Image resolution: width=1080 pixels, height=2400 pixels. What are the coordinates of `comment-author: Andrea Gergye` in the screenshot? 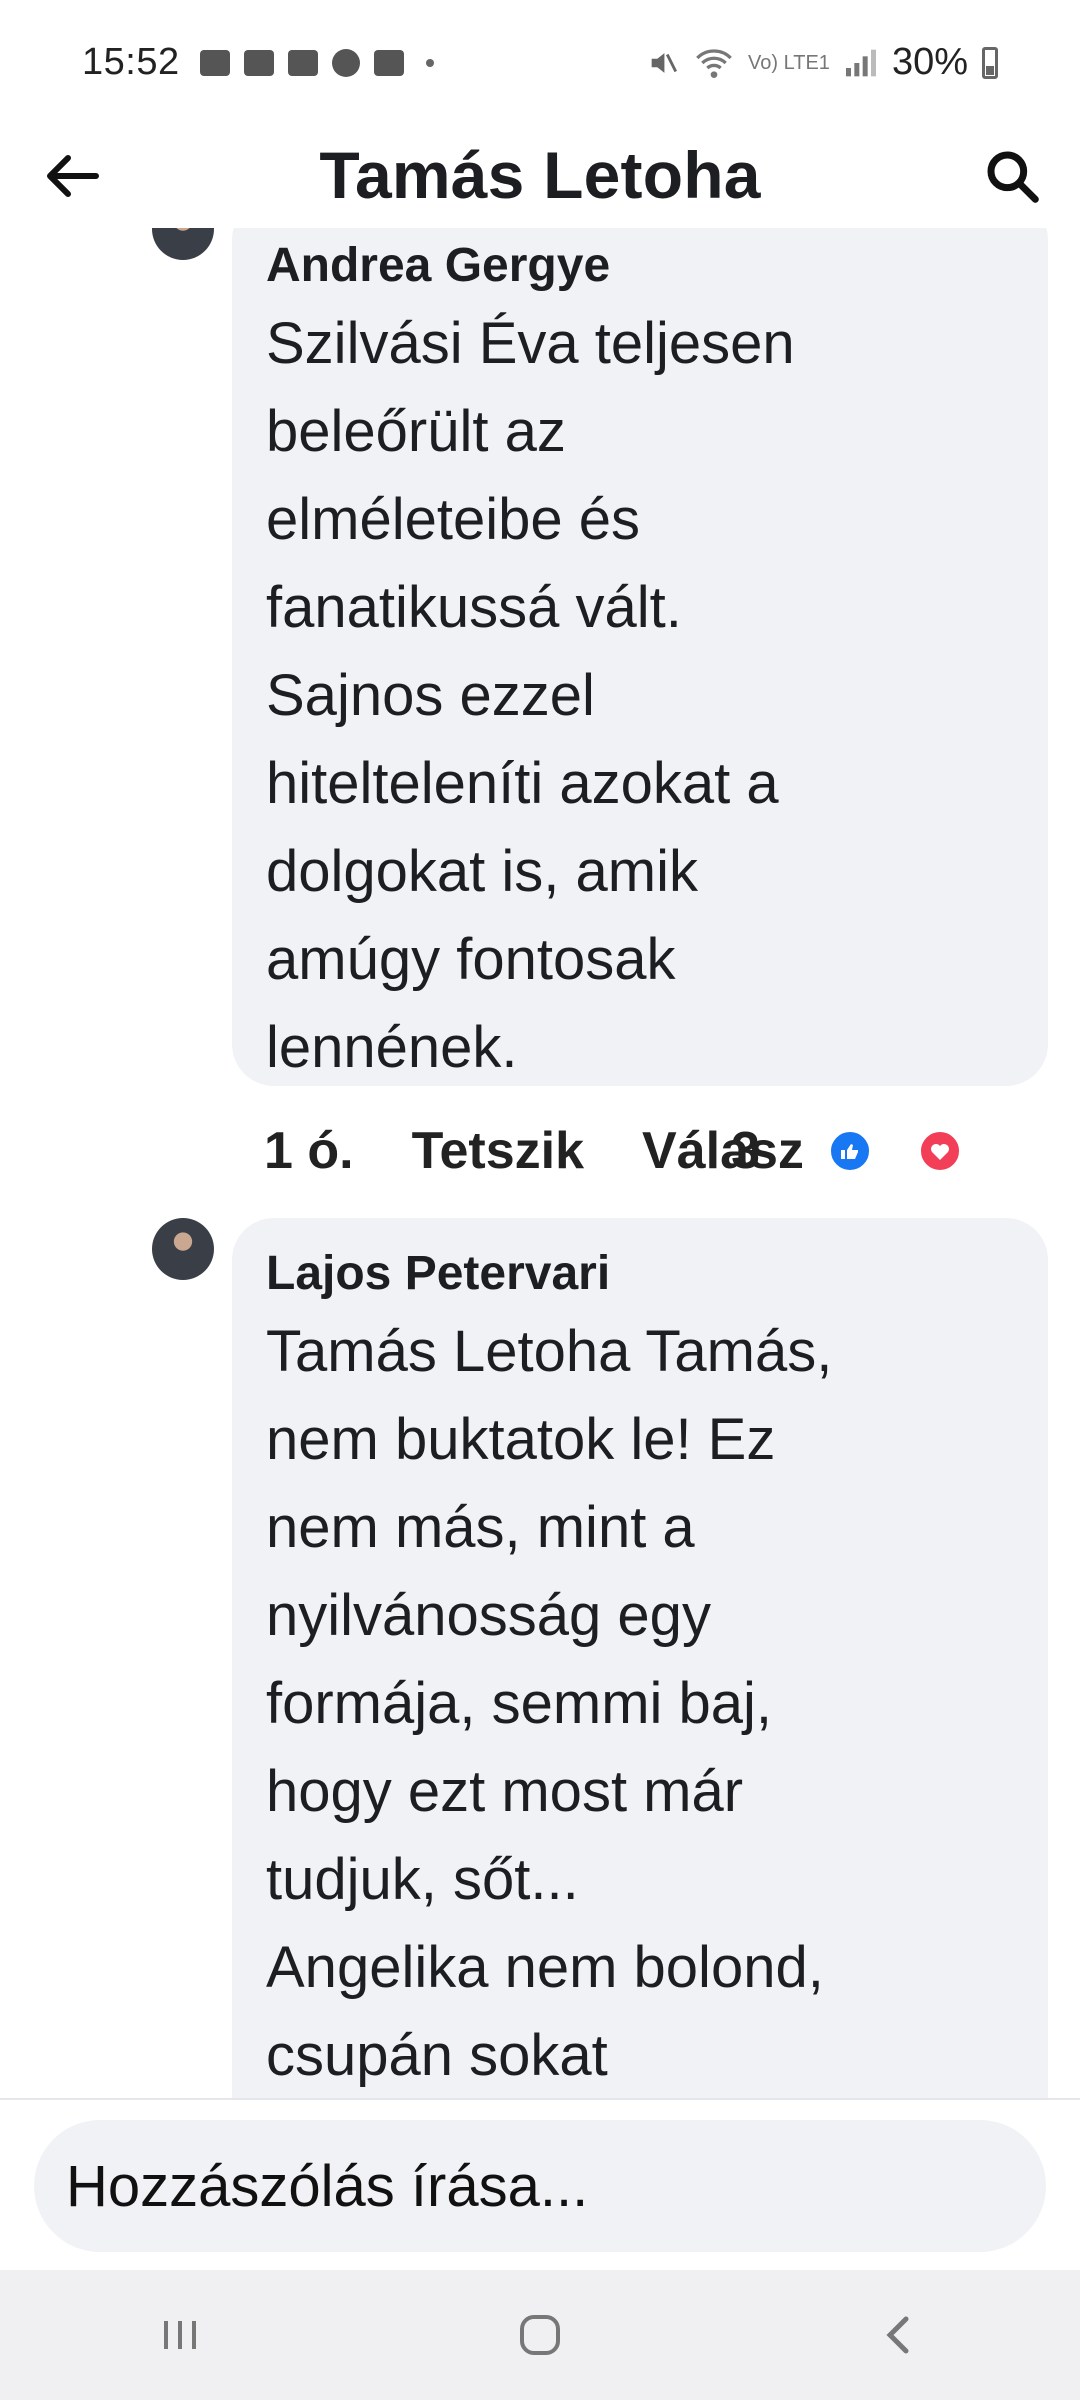 It's located at (640, 266).